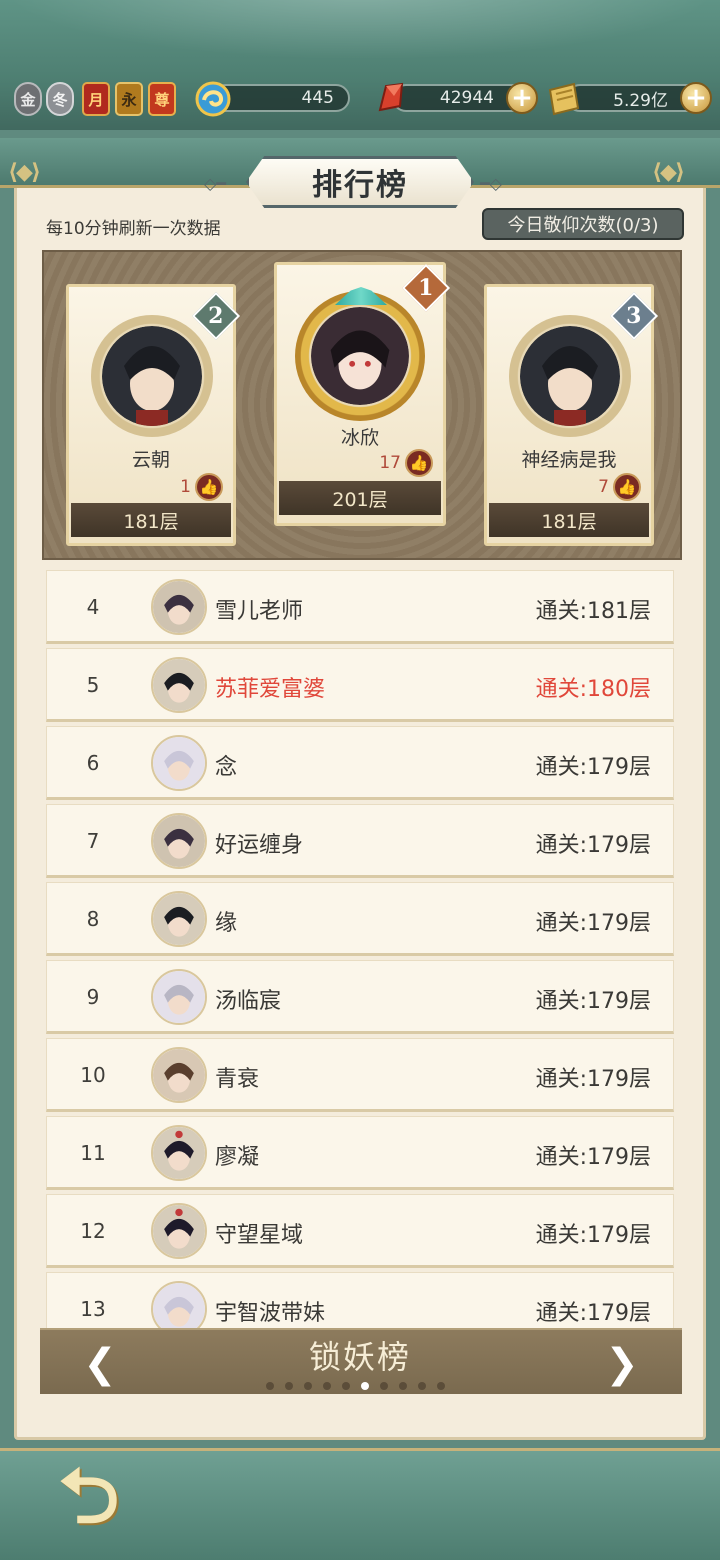  What do you see at coordinates (564, 99) in the screenshot?
I see `gold-scroll-icon` at bounding box center [564, 99].